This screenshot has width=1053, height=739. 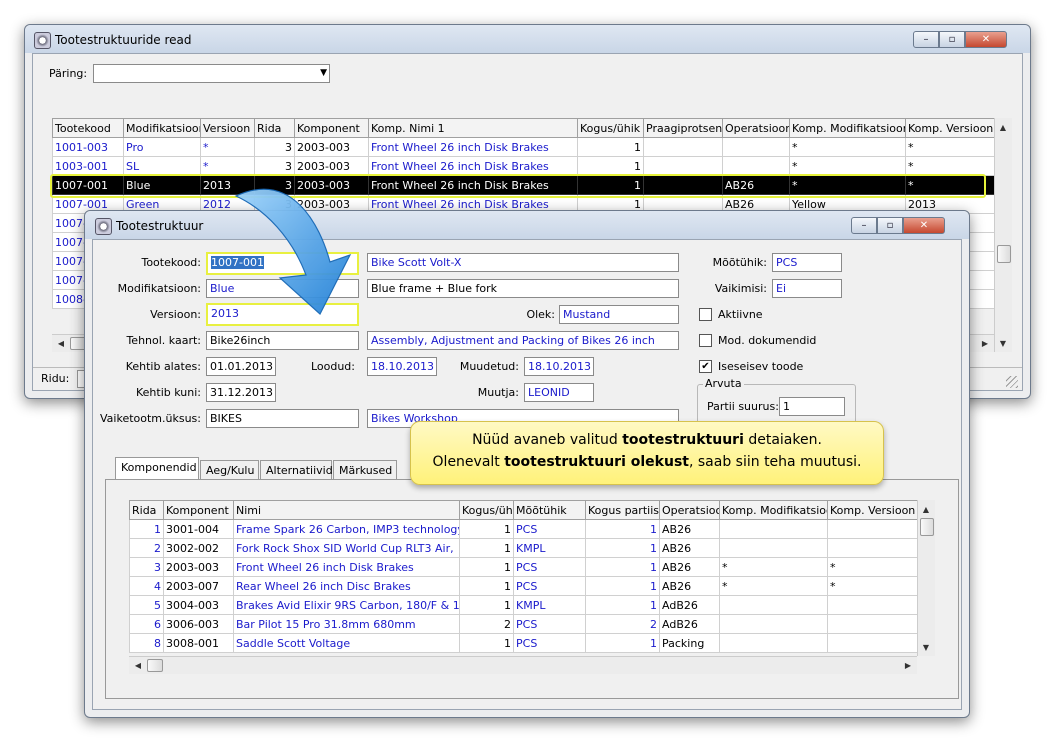 What do you see at coordinates (346, 510) in the screenshot?
I see `column-header: Nimi` at bounding box center [346, 510].